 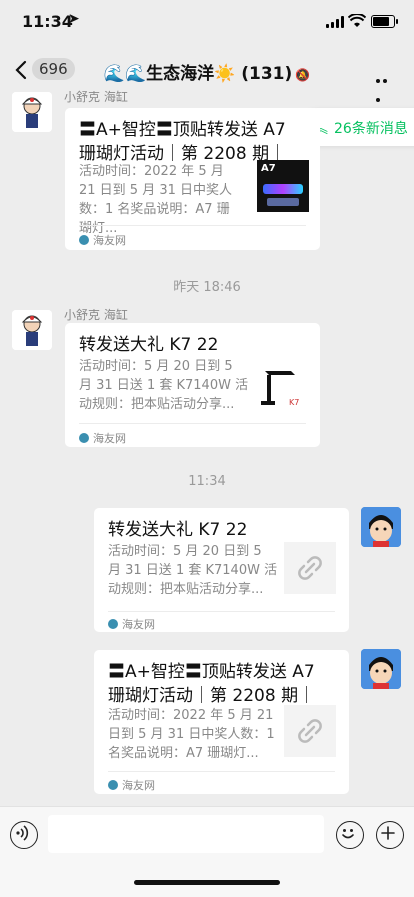 I want to click on wifi-icon, so click(x=357, y=20).